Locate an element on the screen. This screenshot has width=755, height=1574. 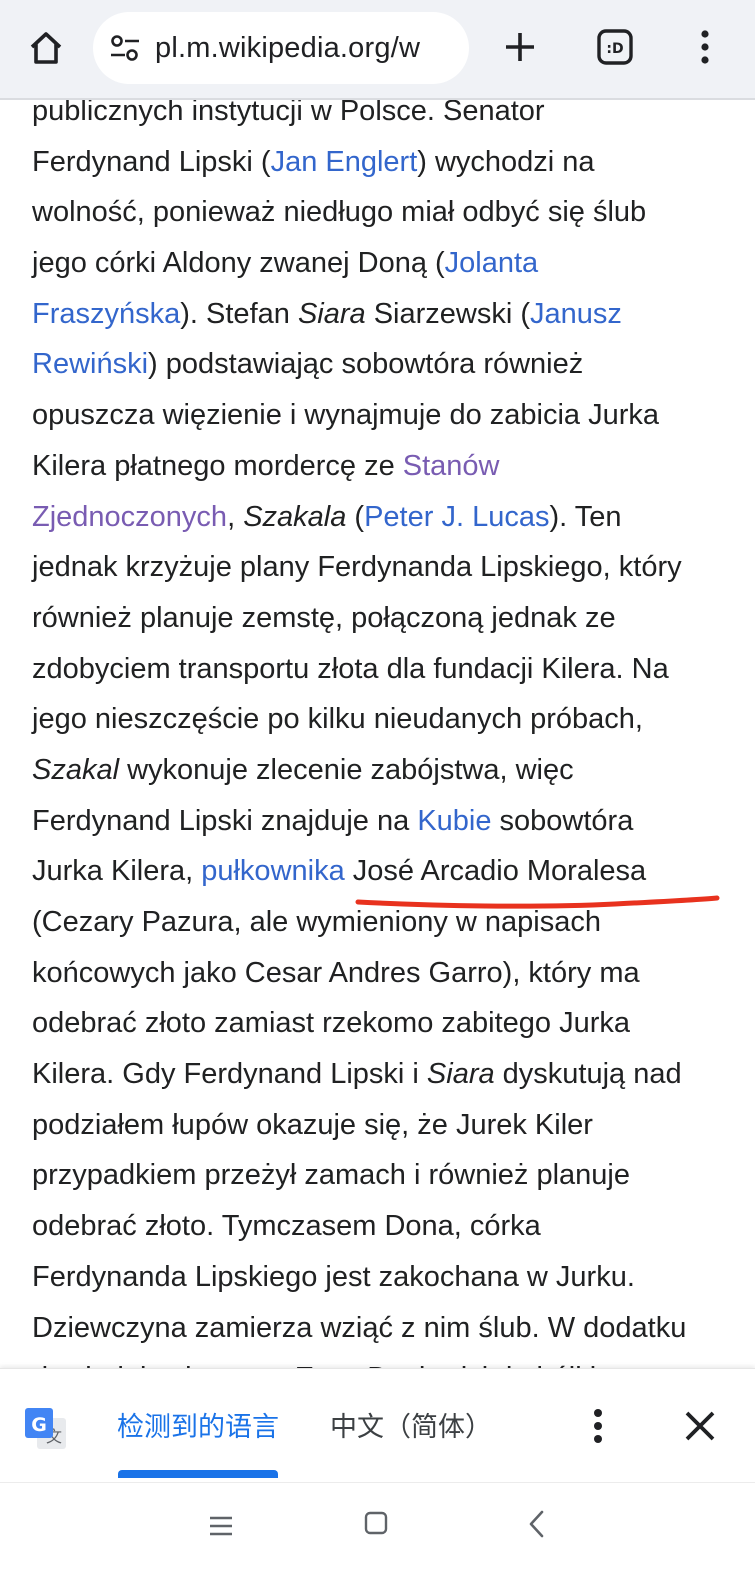
svg-text: :D is located at coordinates (614, 49).